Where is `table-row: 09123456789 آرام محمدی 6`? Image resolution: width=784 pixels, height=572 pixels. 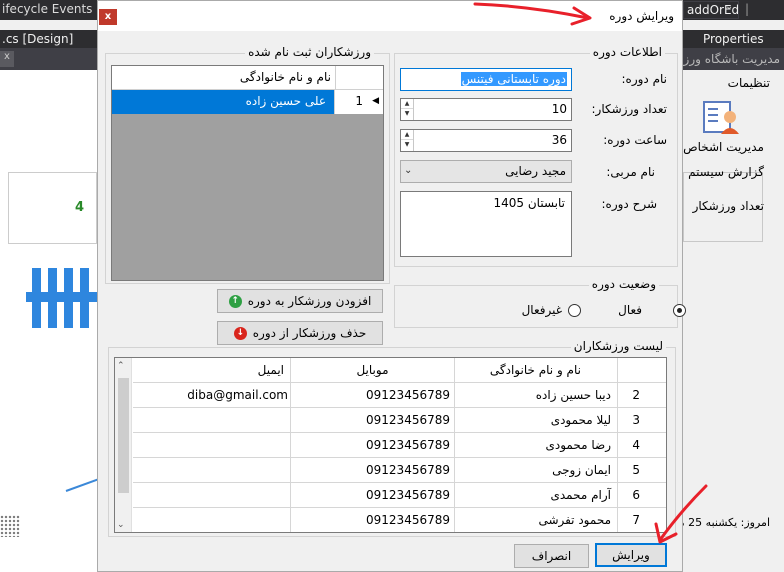
table-row: 09123456789 آرام محمدی 6 is located at coordinates (399, 495).